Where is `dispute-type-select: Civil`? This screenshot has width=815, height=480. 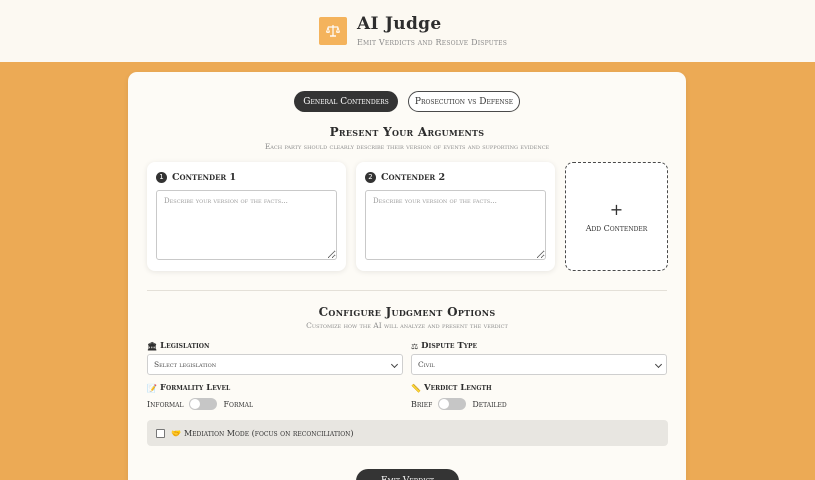 dispute-type-select: Civil is located at coordinates (539, 364).